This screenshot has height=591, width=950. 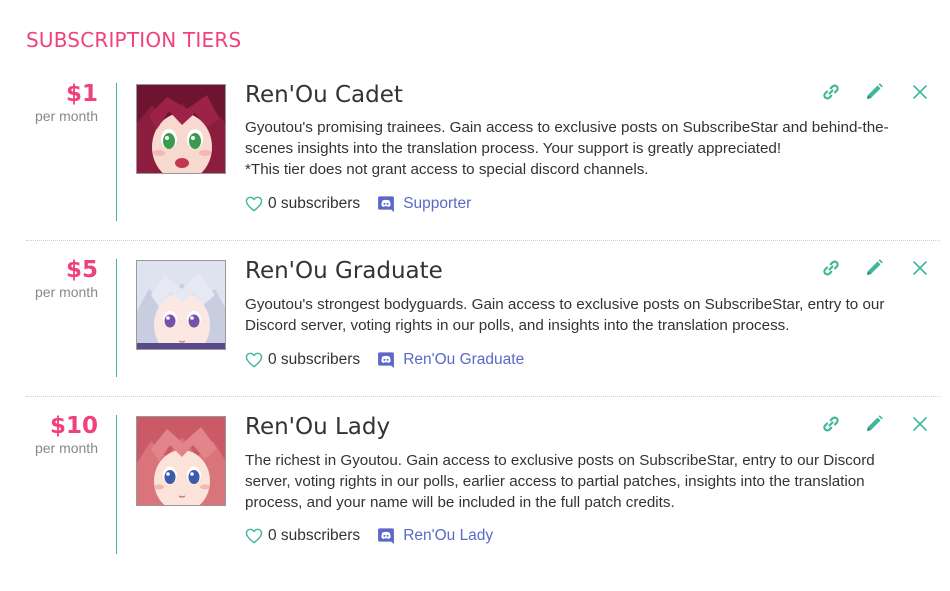 What do you see at coordinates (437, 204) in the screenshot?
I see `discord-role-link: Supporter` at bounding box center [437, 204].